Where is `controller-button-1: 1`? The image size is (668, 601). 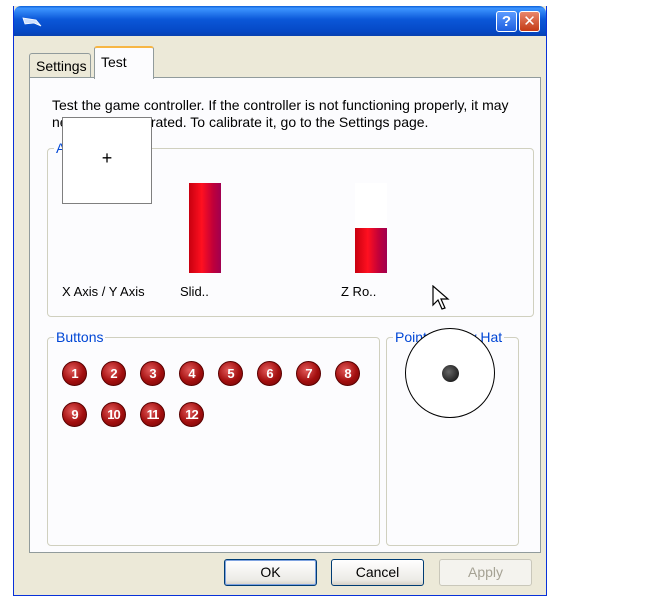
controller-button-1: 1 is located at coordinates (74, 373).